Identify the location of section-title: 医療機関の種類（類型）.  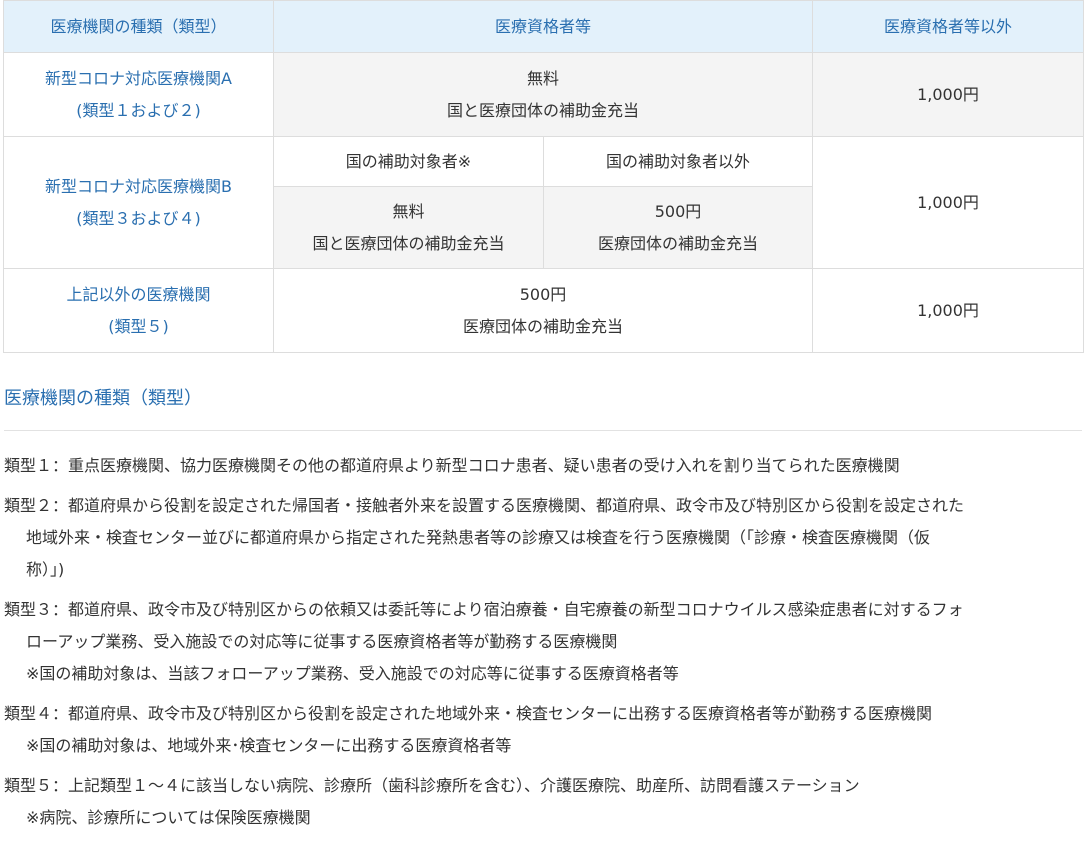
(103, 398).